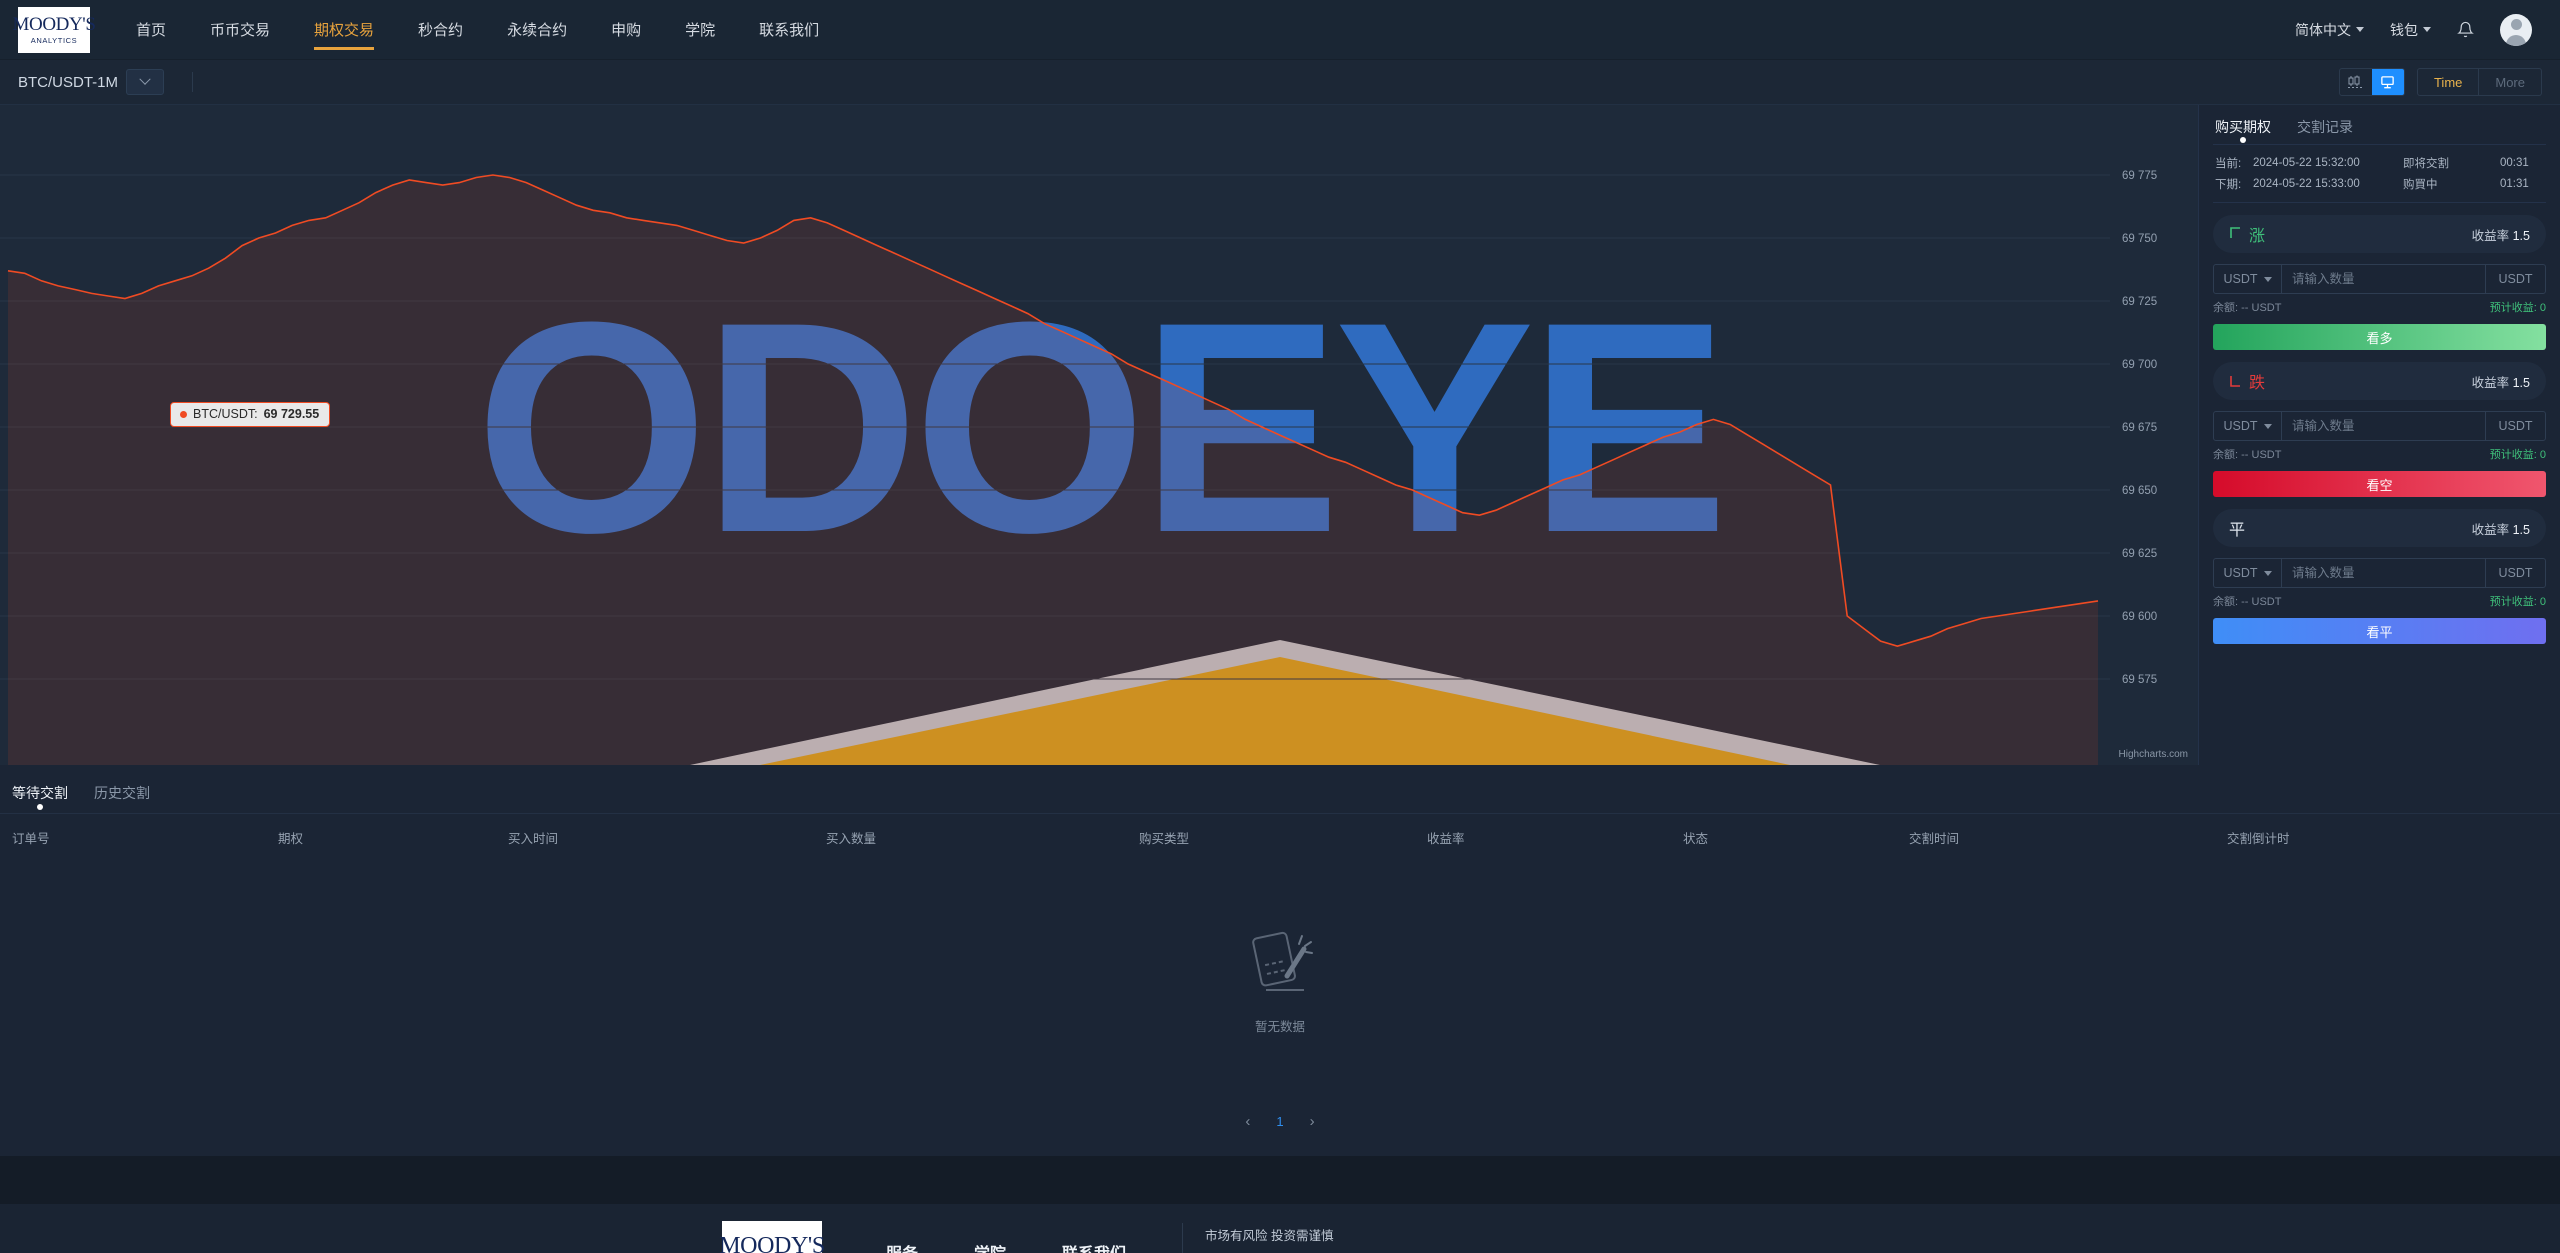 This screenshot has height=1253, width=2560. I want to click on footer-logo: MOODY'S ANALYTICS, so click(772, 1236).